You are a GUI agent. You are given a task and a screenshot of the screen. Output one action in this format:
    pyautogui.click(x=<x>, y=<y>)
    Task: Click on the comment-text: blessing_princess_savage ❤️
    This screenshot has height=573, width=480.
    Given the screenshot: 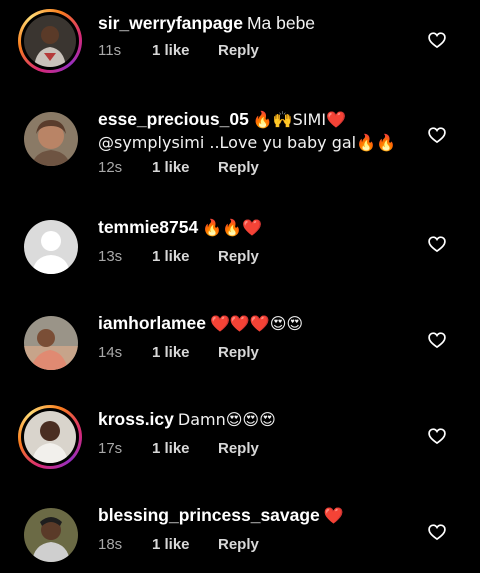 What is the action you would take?
    pyautogui.click(x=259, y=515)
    